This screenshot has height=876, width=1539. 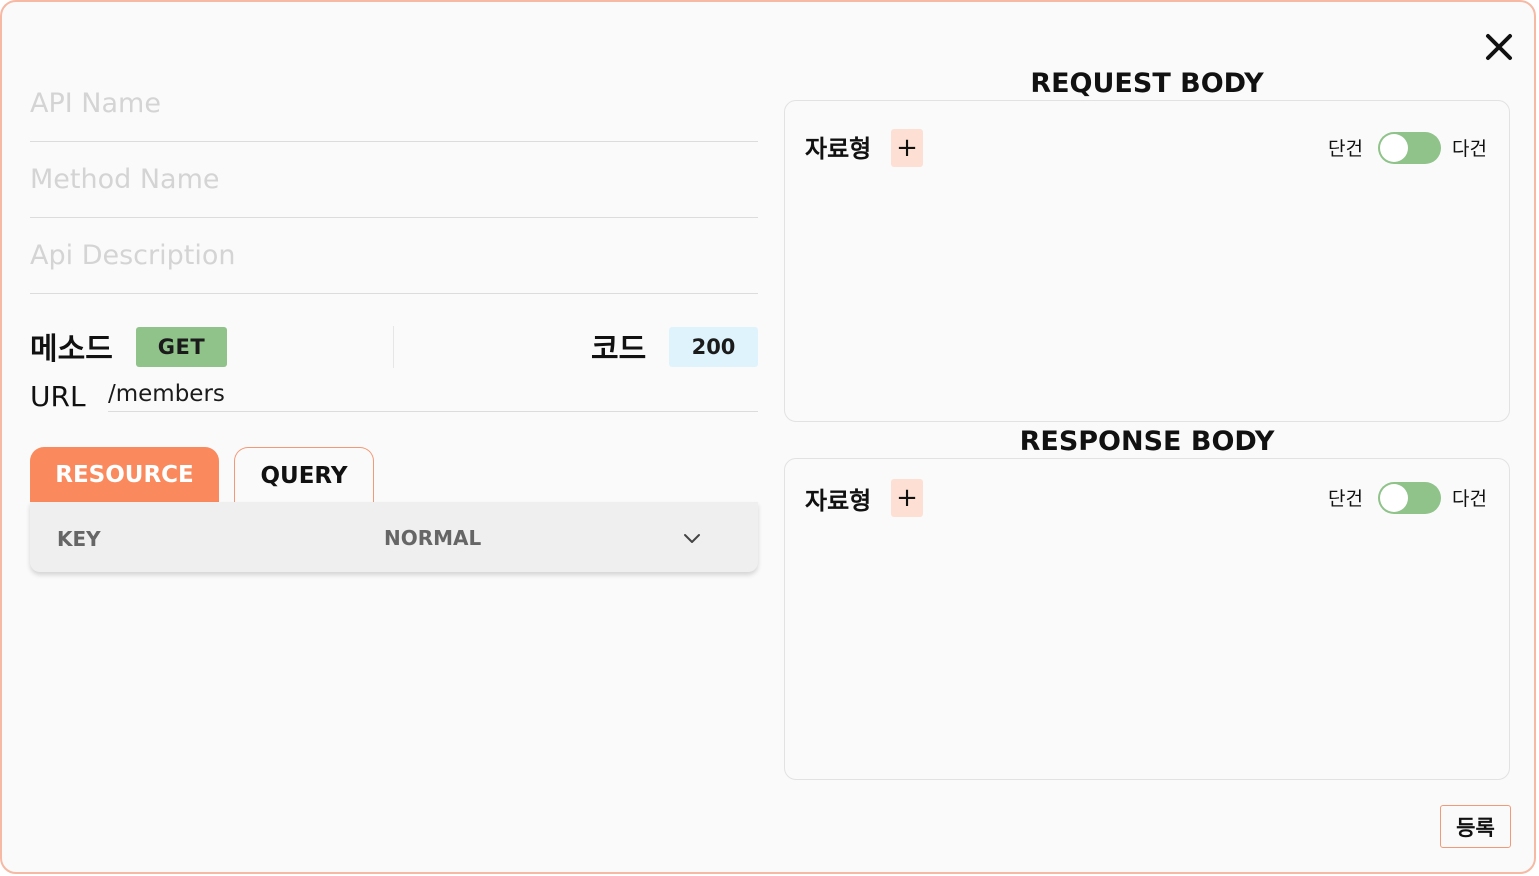 What do you see at coordinates (79, 539) in the screenshot?
I see `param-key: KEY` at bounding box center [79, 539].